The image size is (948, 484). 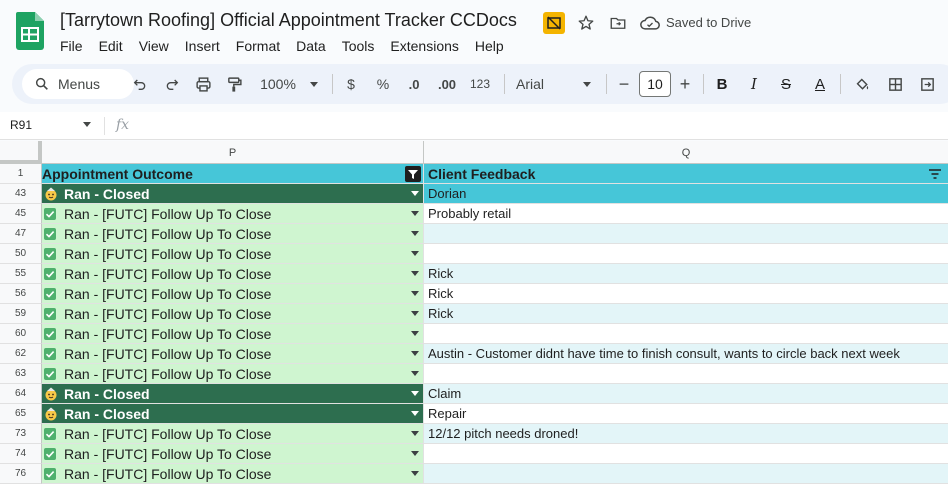 I want to click on format-percent-button: %, so click(x=383, y=84).